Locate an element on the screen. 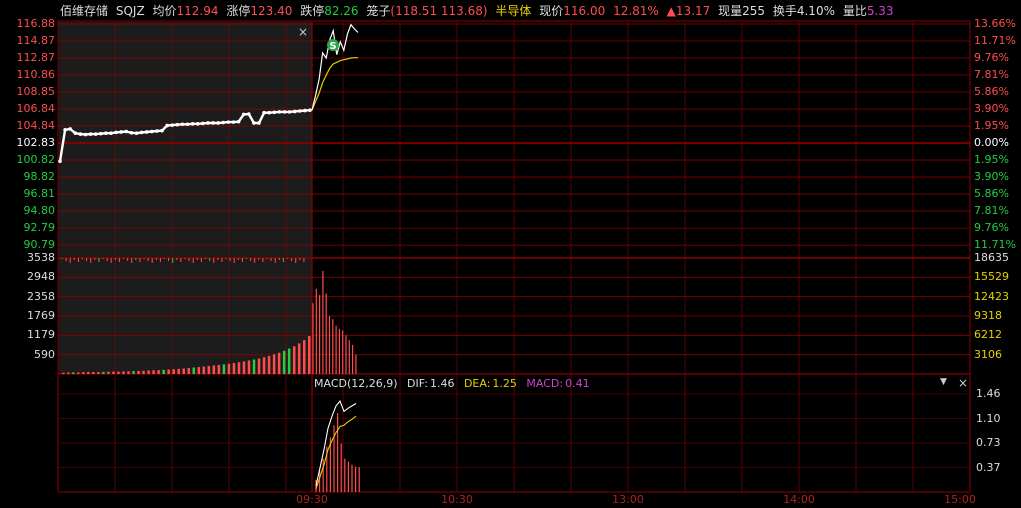 The height and width of the screenshot is (508, 1021). volume-axis-label: 3538 is located at coordinates (41, 257).